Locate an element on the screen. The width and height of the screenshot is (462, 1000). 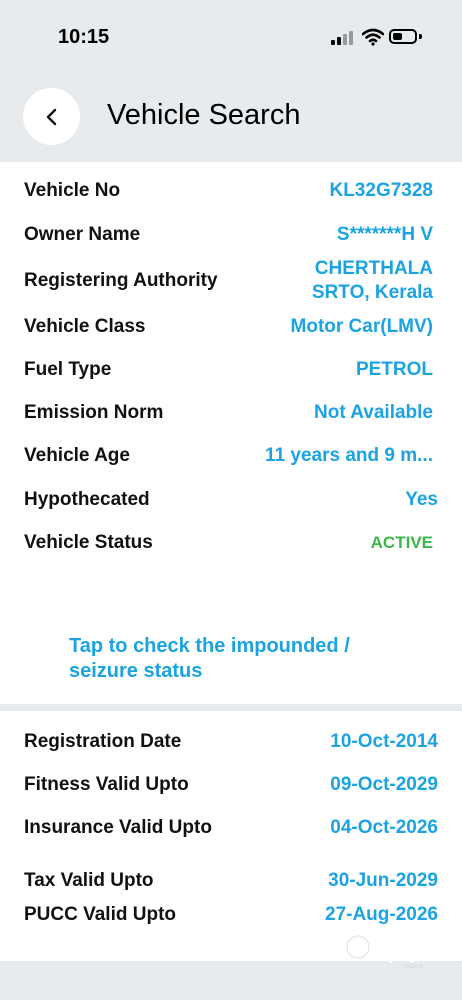
cellular-signal-icon is located at coordinates (343, 38).